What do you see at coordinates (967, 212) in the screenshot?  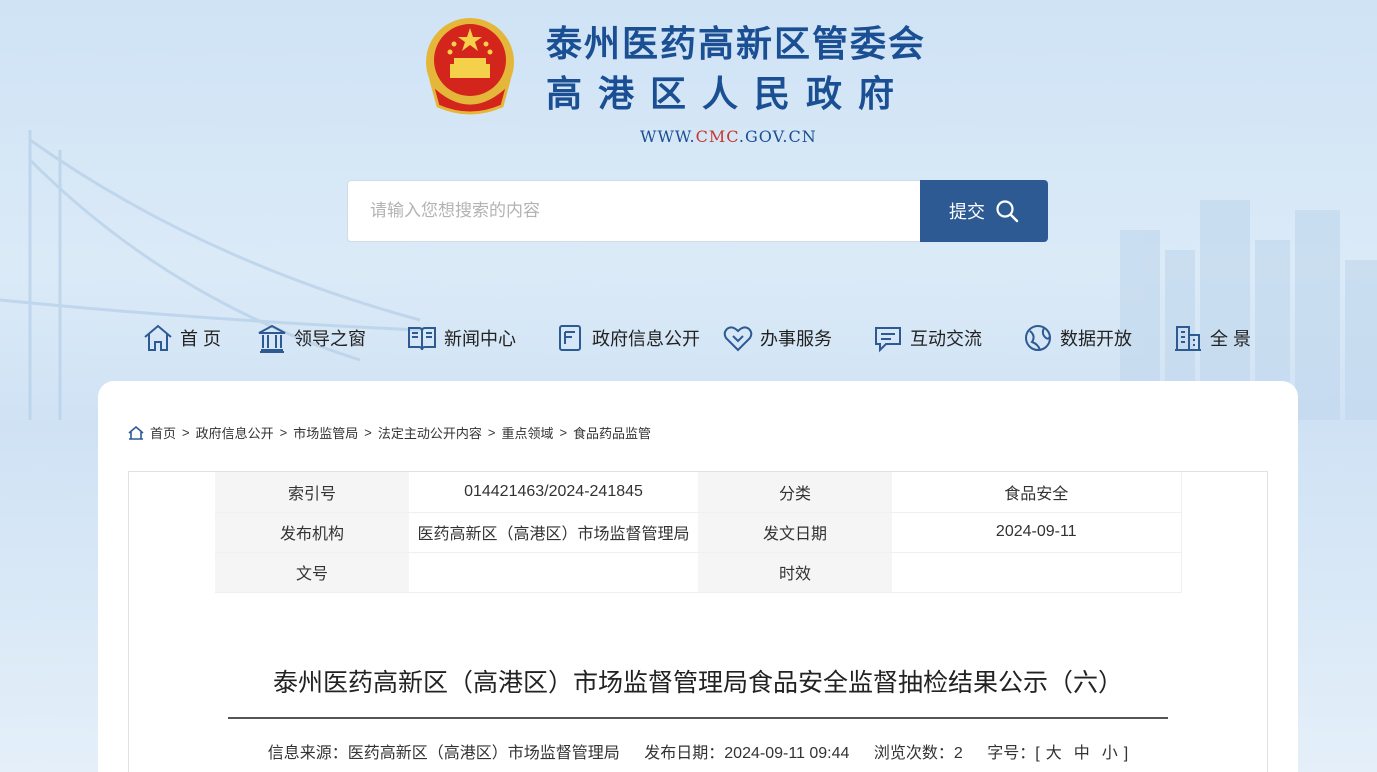 I see `search-submit-label: 提交` at bounding box center [967, 212].